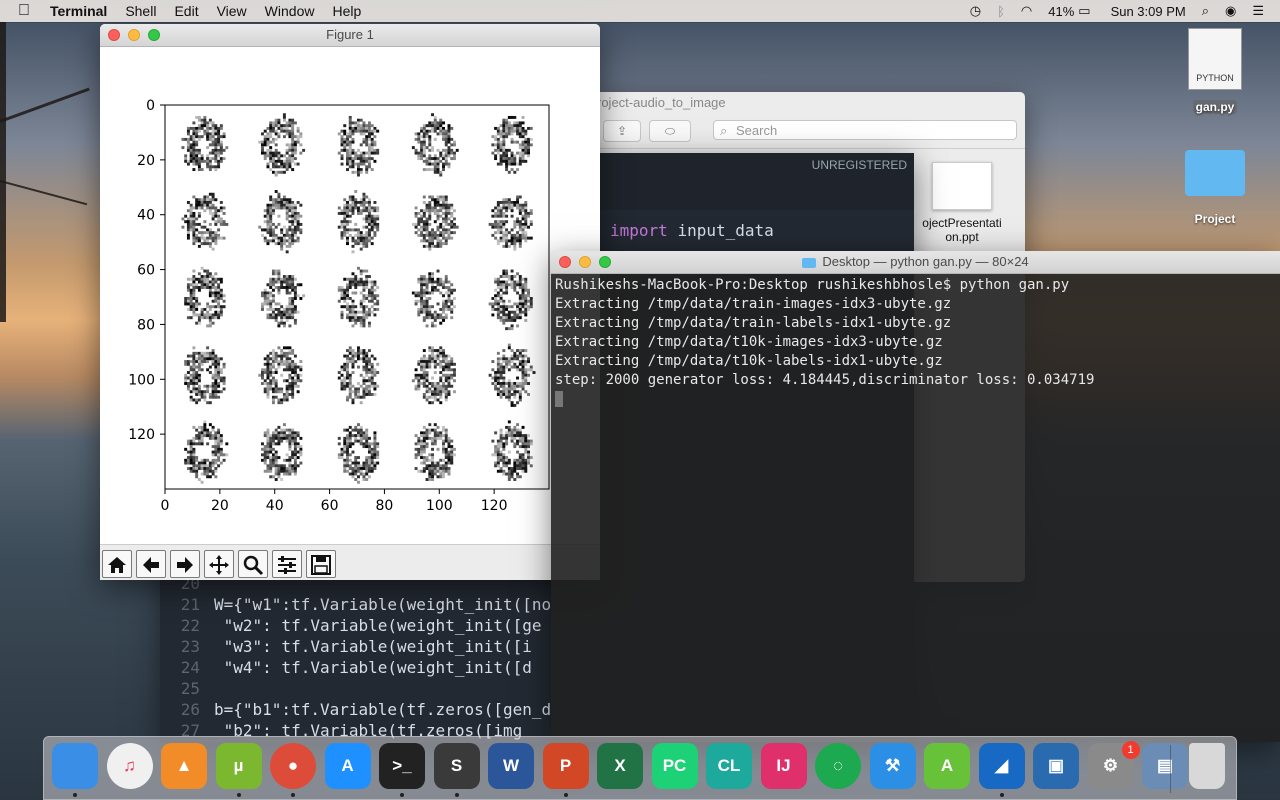 This screenshot has height=800, width=1280. I want to click on pycharm-icon: PC, so click(674, 766).